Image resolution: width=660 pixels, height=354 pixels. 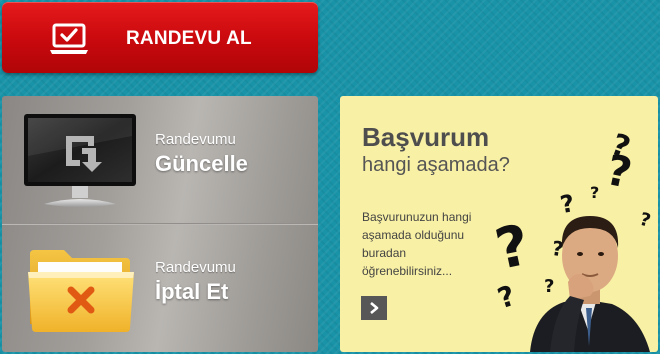 What do you see at coordinates (426, 137) in the screenshot?
I see `card-title: Başvurum` at bounding box center [426, 137].